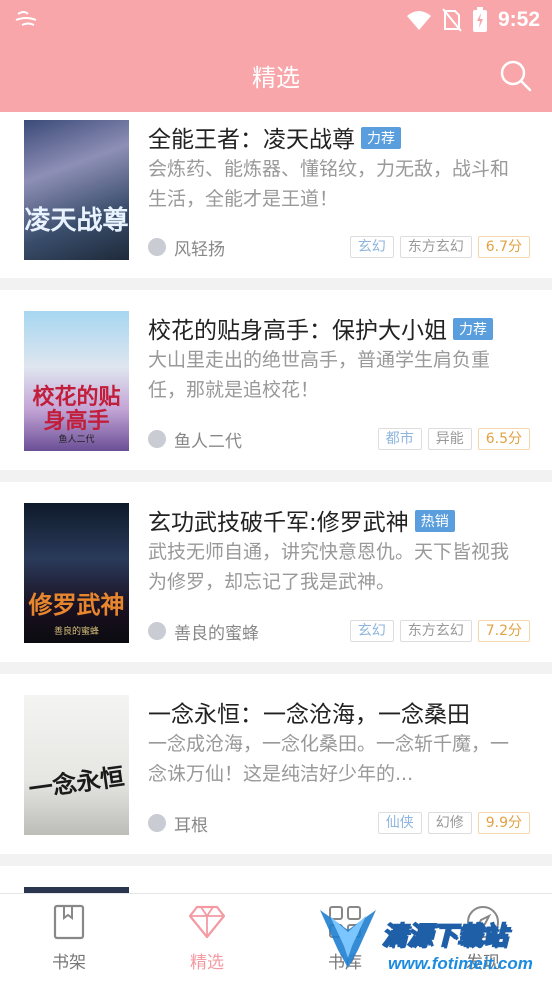 The width and height of the screenshot is (552, 981). I want to click on cover-title: 校花的贴身高手, so click(76, 408).